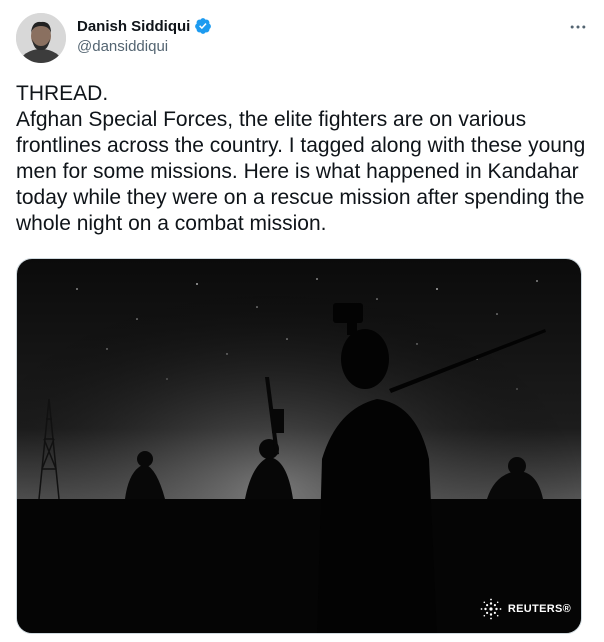 The width and height of the screenshot is (604, 642). I want to click on avatar-image, so click(41, 38).